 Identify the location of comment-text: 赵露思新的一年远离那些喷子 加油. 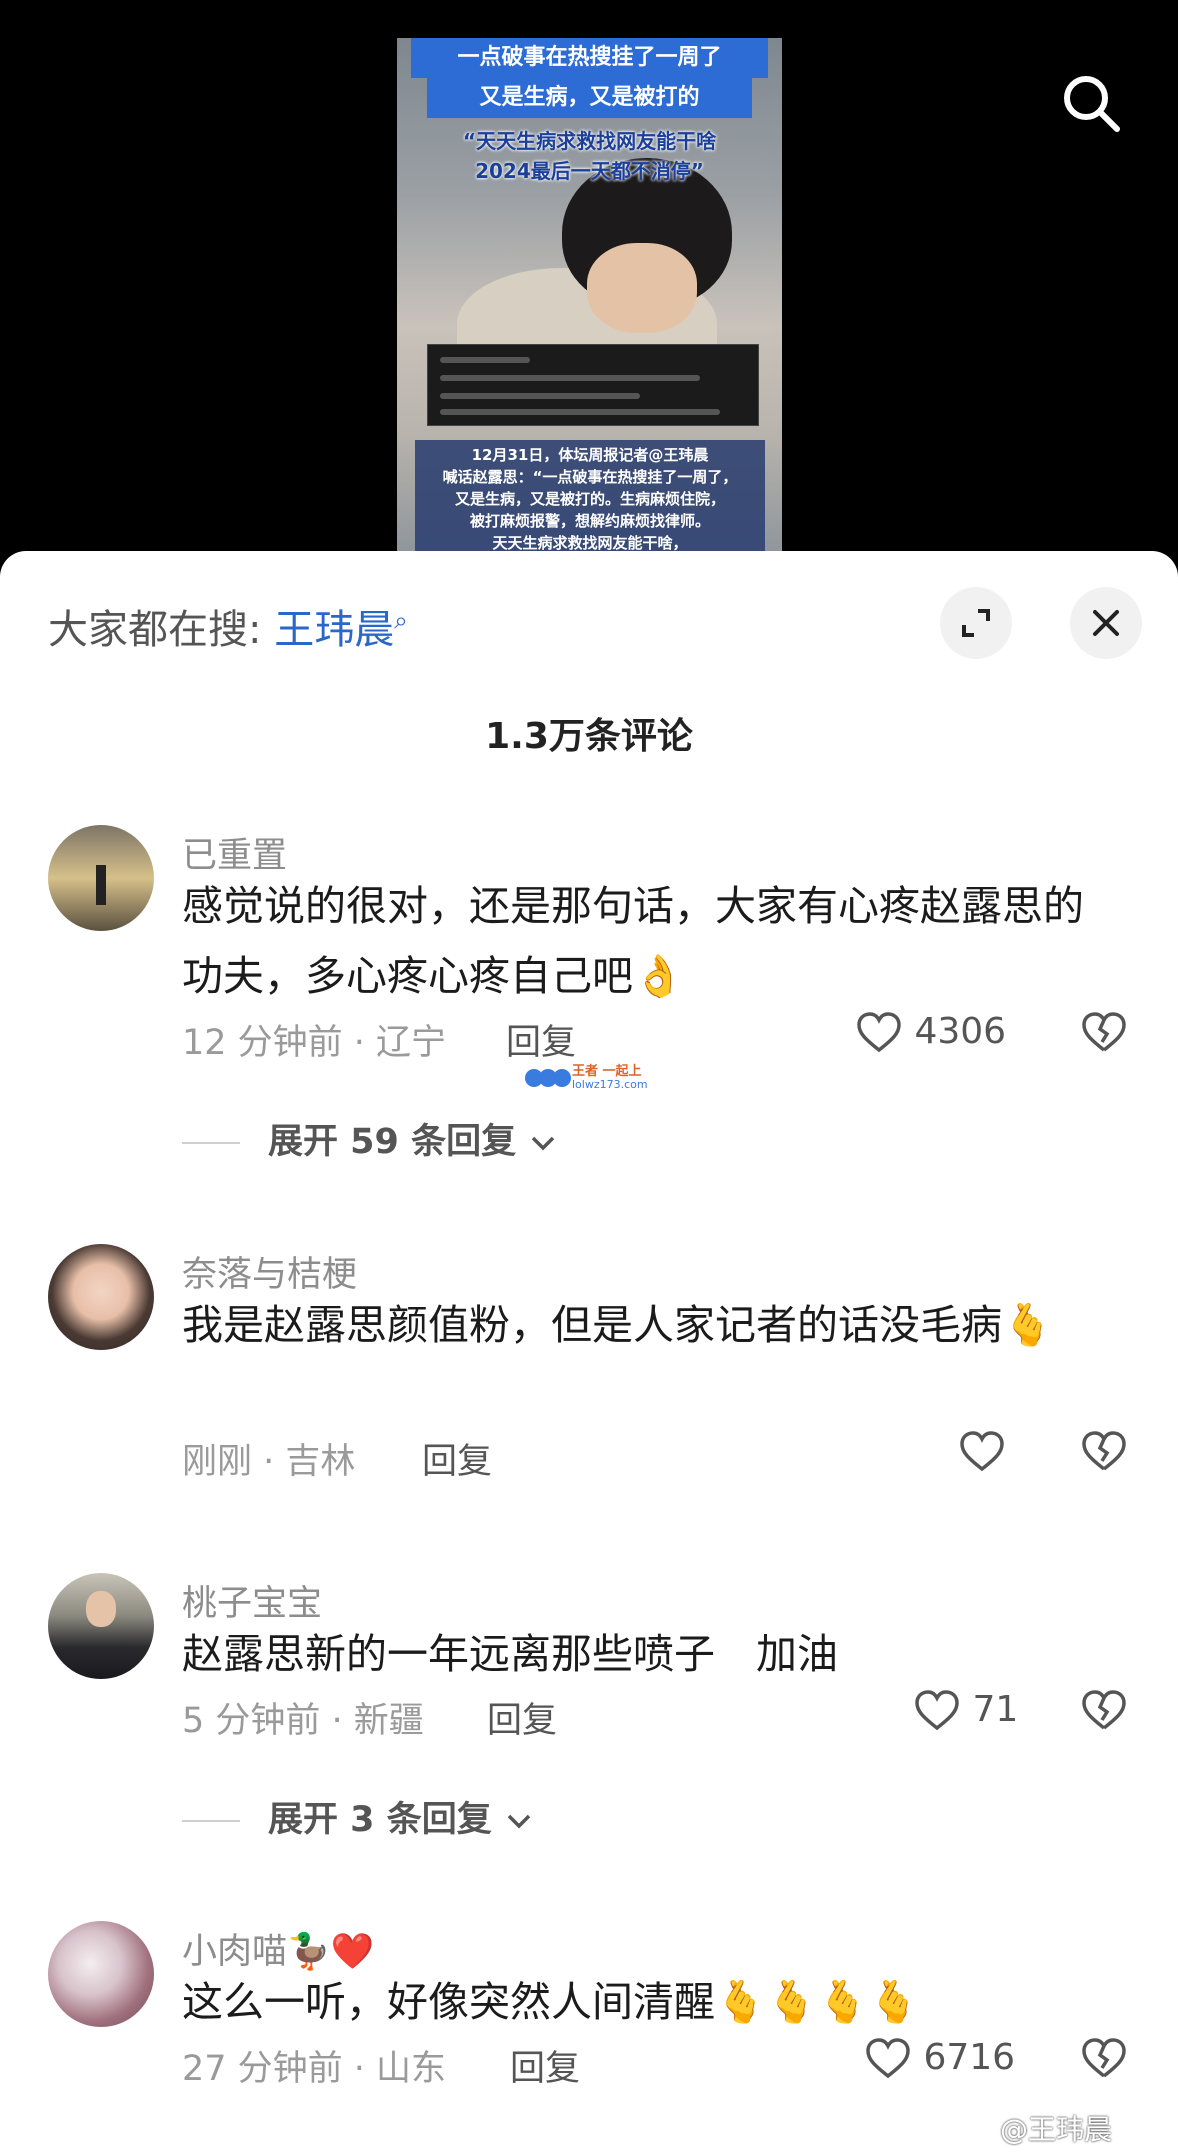
(510, 1654).